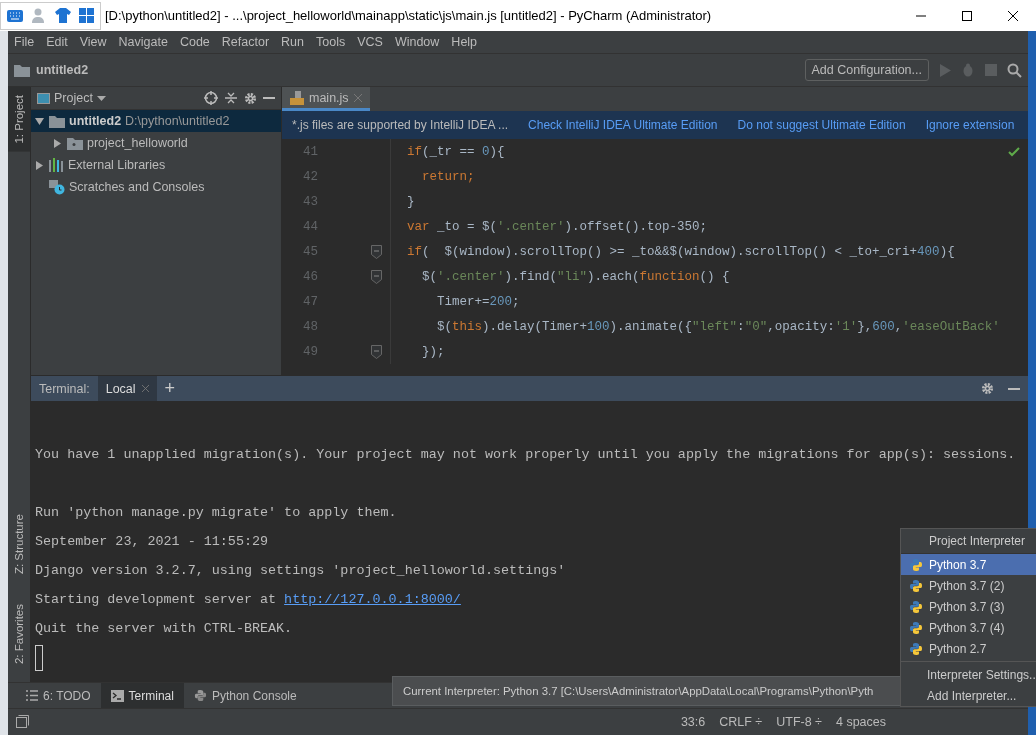 This screenshot has height=735, width=1036. What do you see at coordinates (43, 98) in the screenshot?
I see `panel-icon` at bounding box center [43, 98].